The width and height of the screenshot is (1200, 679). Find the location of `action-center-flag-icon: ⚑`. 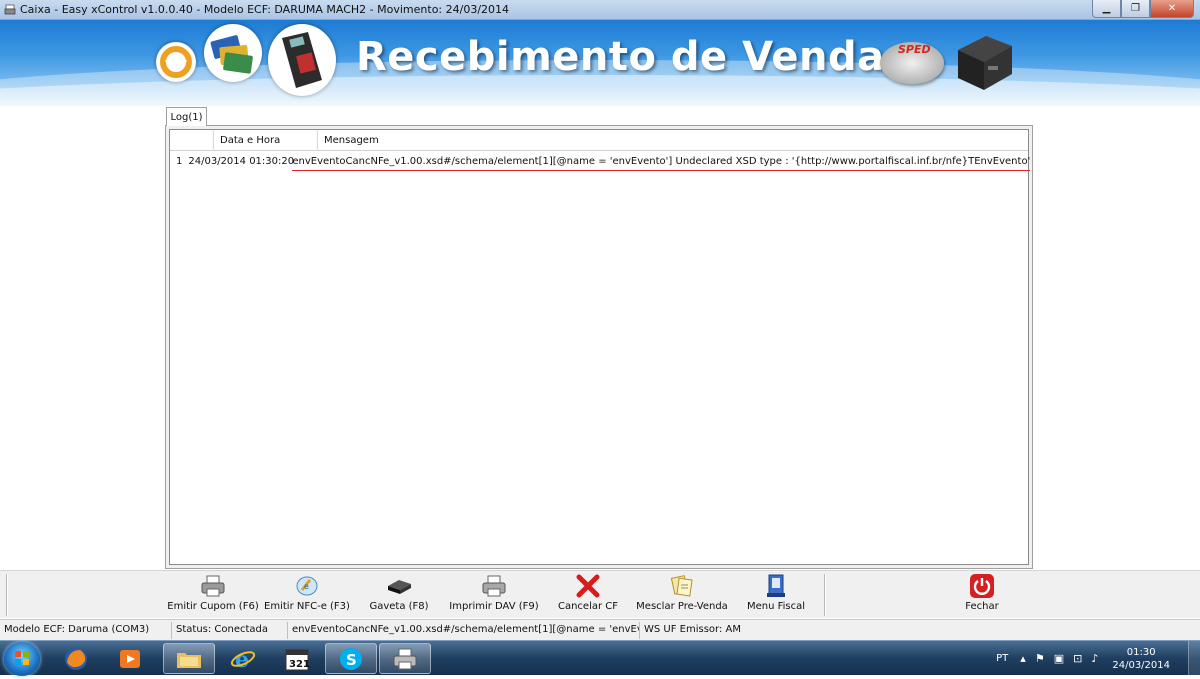

action-center-flag-icon: ⚑ is located at coordinates (1040, 658).